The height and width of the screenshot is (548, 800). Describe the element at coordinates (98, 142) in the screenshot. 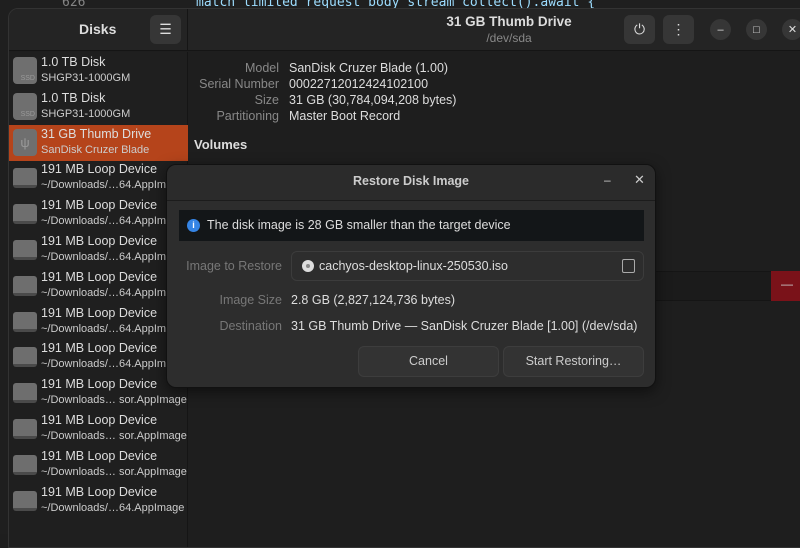

I see `sidebar-item-device: ψ 31 GB Thumb Drive SanDisk Cruzer Blade` at that location.